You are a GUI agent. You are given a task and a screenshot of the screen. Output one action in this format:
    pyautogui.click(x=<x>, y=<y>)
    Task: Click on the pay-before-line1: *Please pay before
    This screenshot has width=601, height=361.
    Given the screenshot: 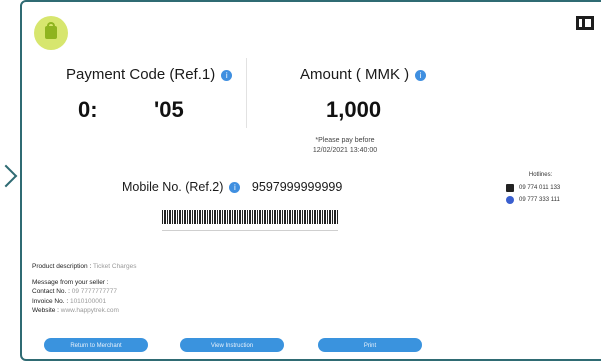 What is the action you would take?
    pyautogui.click(x=345, y=140)
    